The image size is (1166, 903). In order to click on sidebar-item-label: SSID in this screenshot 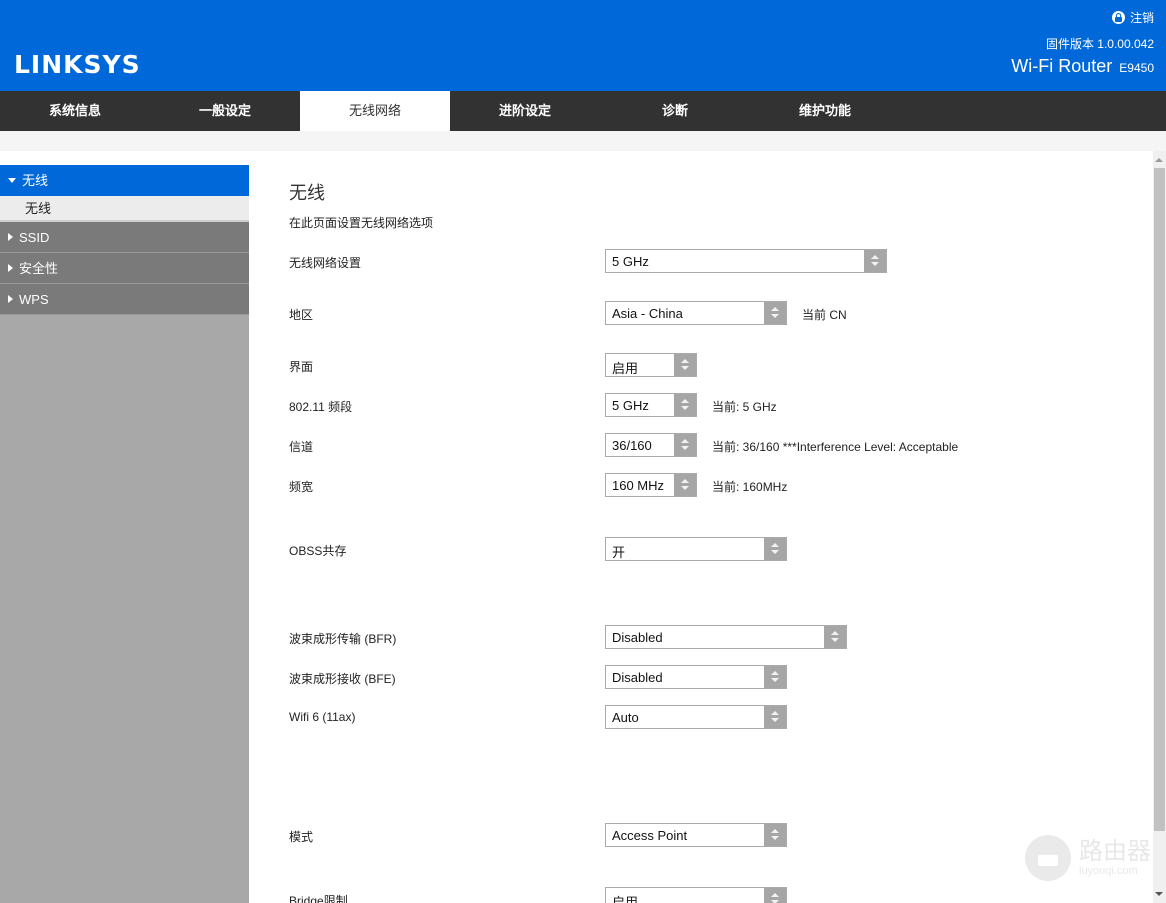, I will do `click(34, 237)`.